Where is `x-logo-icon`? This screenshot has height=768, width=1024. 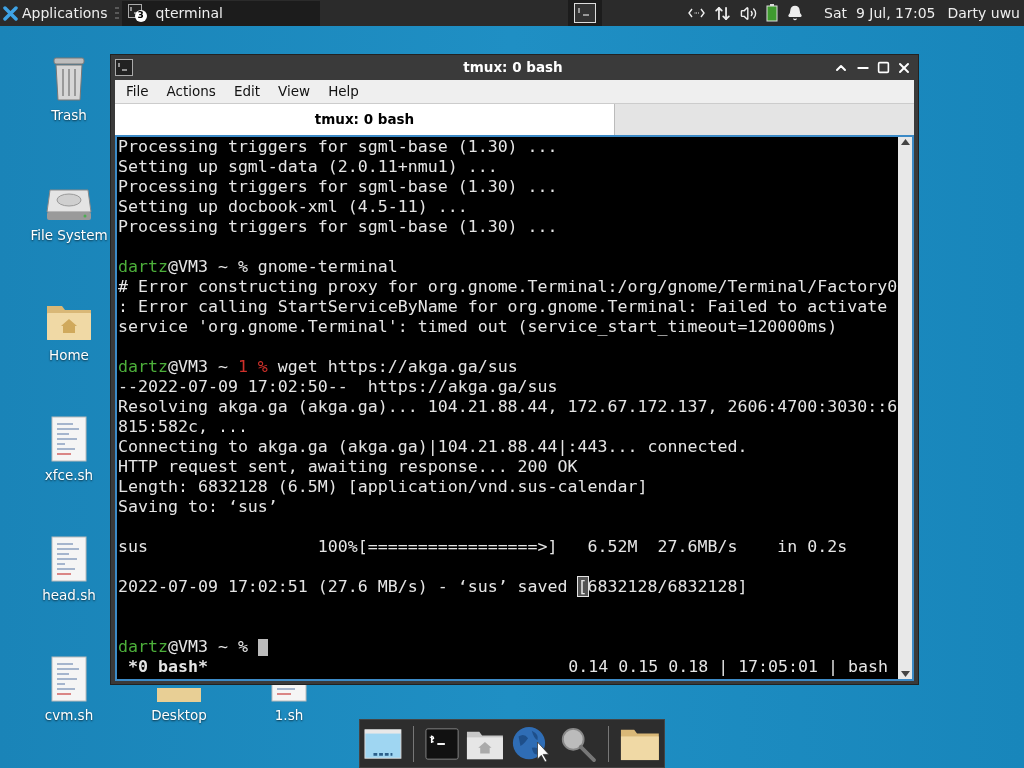 x-logo-icon is located at coordinates (10, 13).